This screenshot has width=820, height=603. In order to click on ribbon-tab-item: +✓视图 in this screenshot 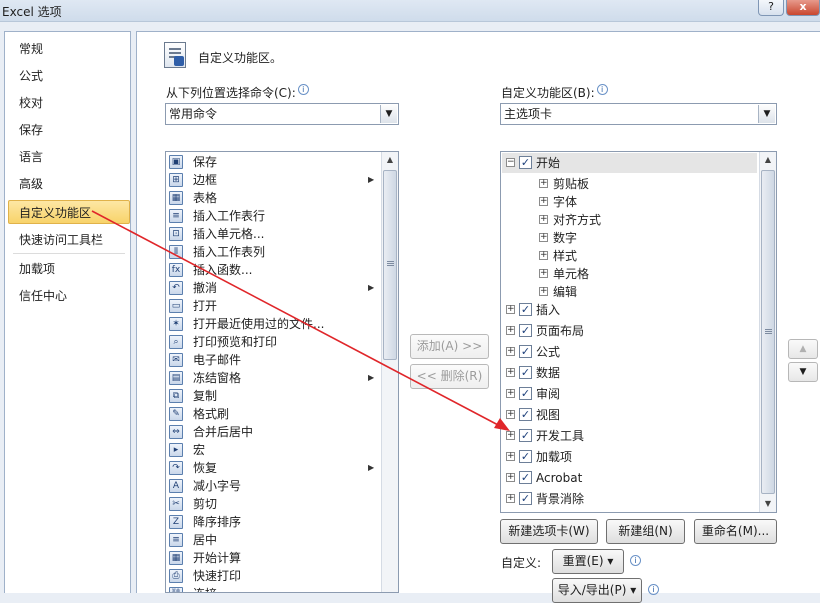, I will do `click(630, 415)`.